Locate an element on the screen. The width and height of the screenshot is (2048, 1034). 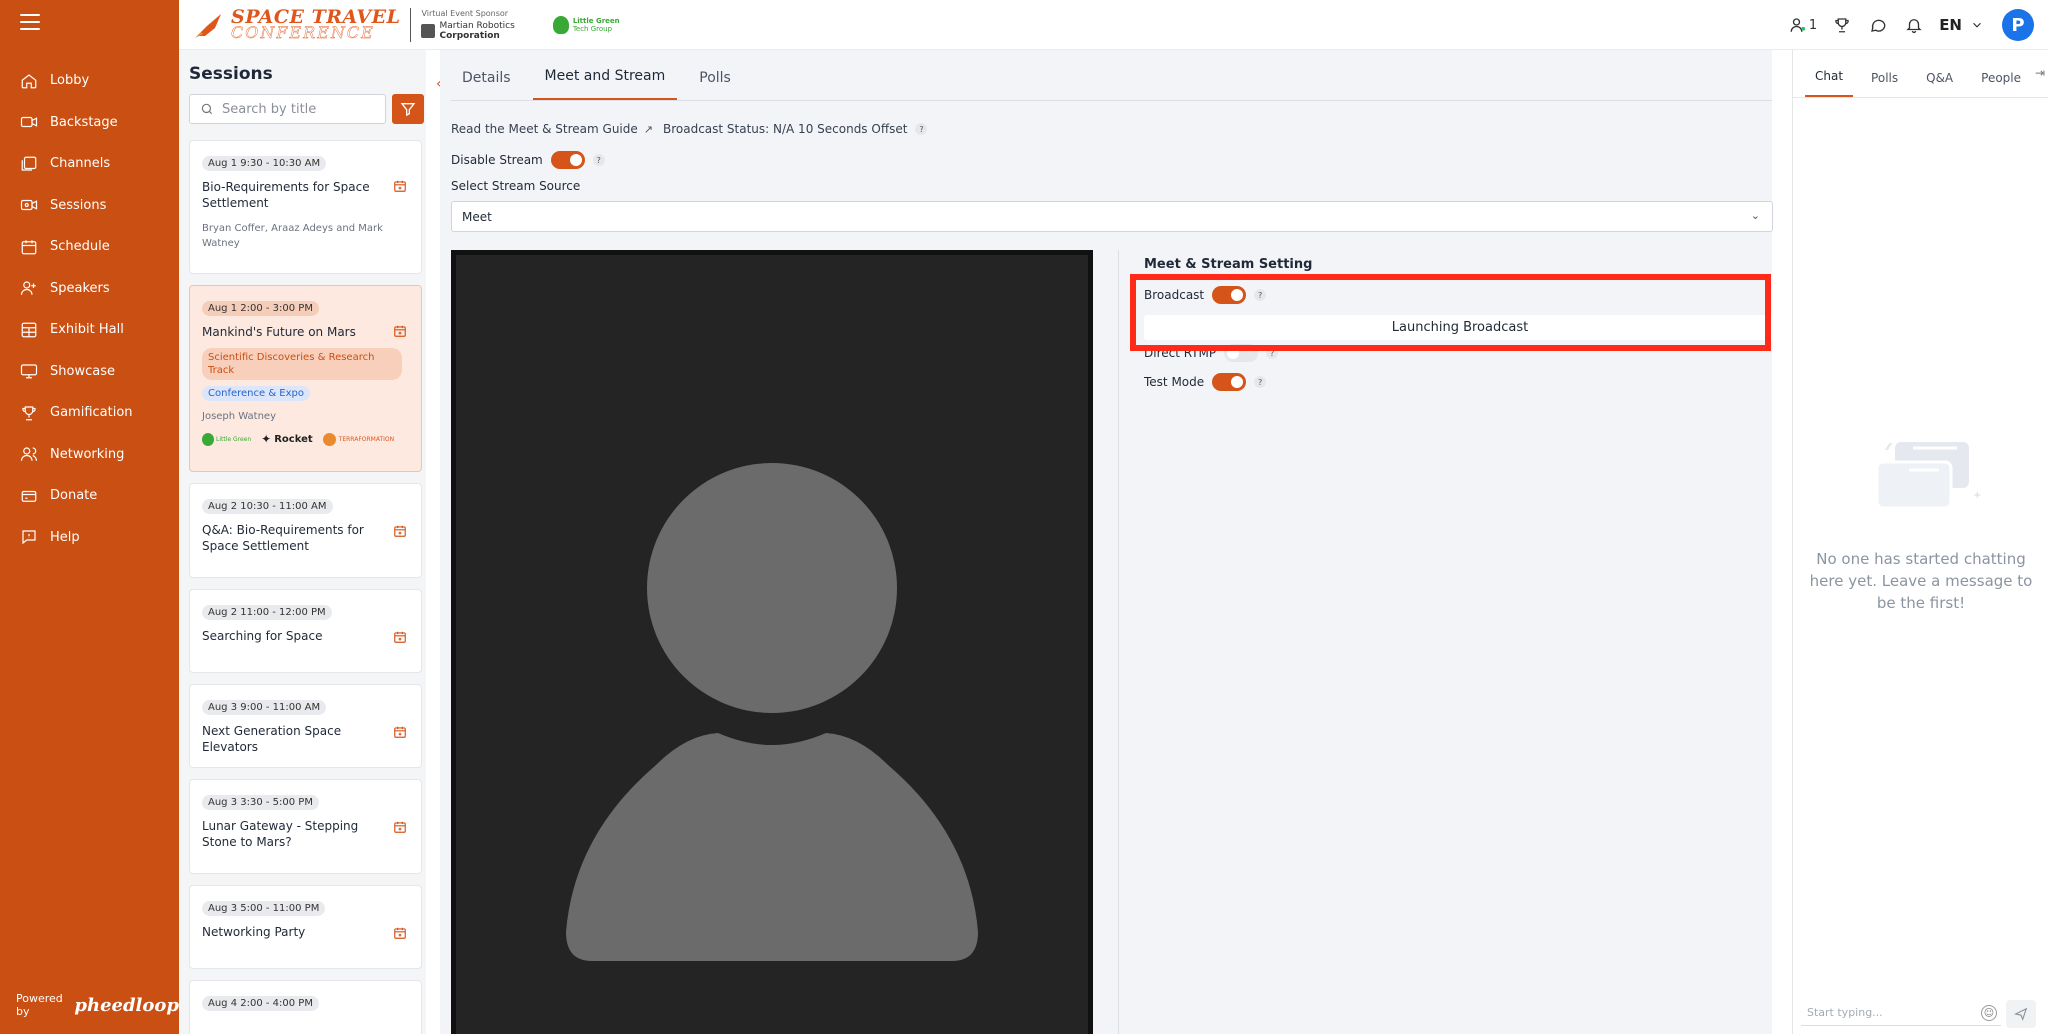
nav-item-help: Help is located at coordinates (89, 538).